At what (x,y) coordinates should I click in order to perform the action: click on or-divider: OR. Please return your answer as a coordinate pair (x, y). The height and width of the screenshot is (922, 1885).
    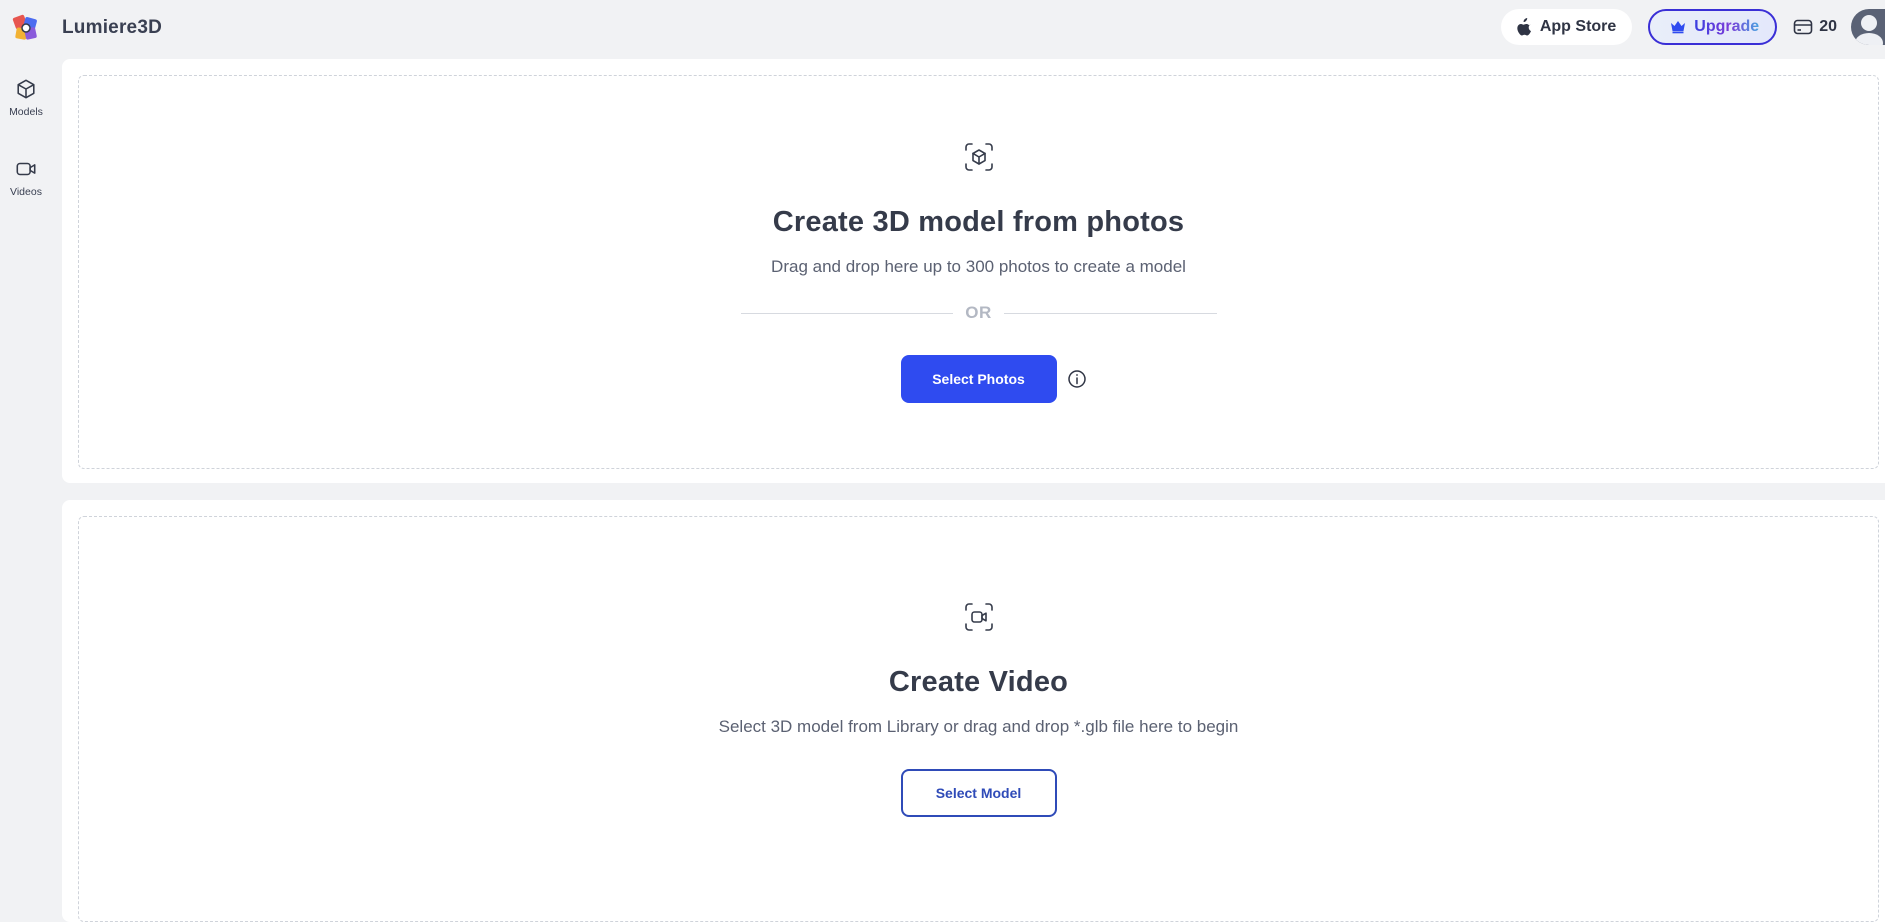
    Looking at the image, I should click on (978, 313).